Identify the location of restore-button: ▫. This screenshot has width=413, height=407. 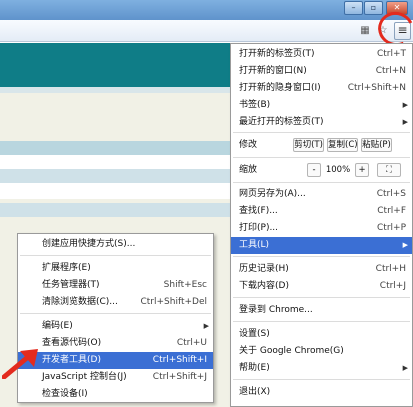
(373, 8).